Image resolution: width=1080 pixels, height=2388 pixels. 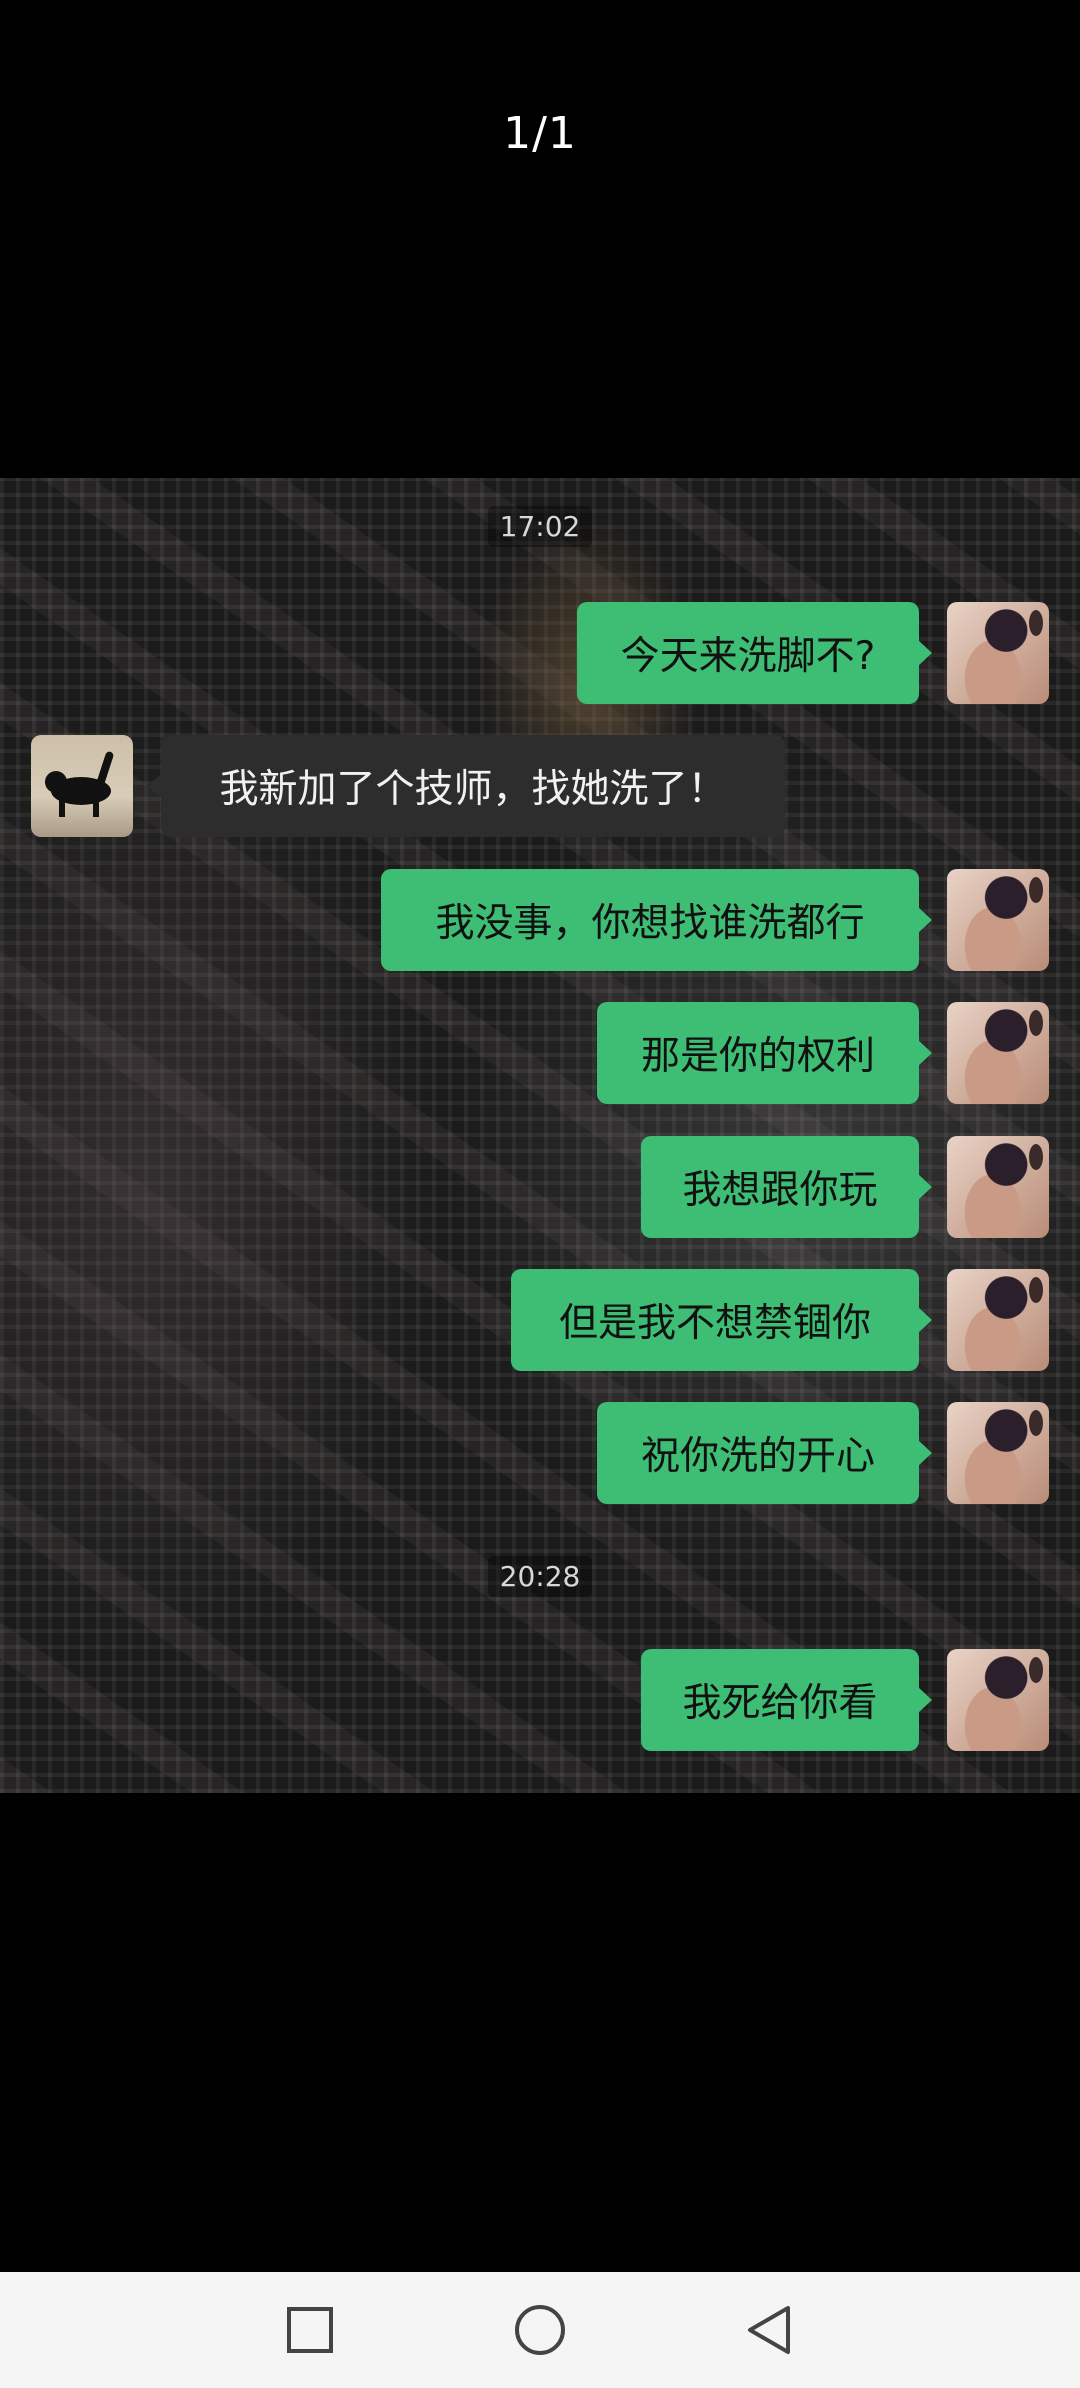 What do you see at coordinates (764, 1053) in the screenshot?
I see `message-bubble-self: 那是你的权利` at bounding box center [764, 1053].